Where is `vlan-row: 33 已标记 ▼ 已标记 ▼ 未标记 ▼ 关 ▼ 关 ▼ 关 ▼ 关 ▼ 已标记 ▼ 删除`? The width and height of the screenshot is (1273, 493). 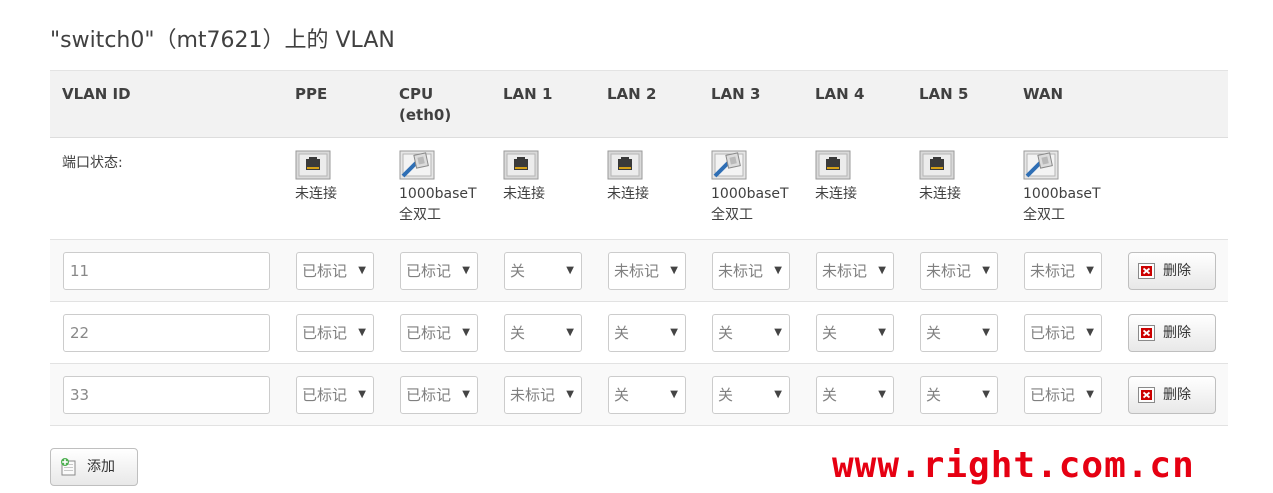
vlan-row: 33 已标记 ▼ 已标记 ▼ 未标记 ▼ 关 ▼ 关 ▼ 关 ▼ 关 ▼ 已标记 ▼ 删除 is located at coordinates (639, 395).